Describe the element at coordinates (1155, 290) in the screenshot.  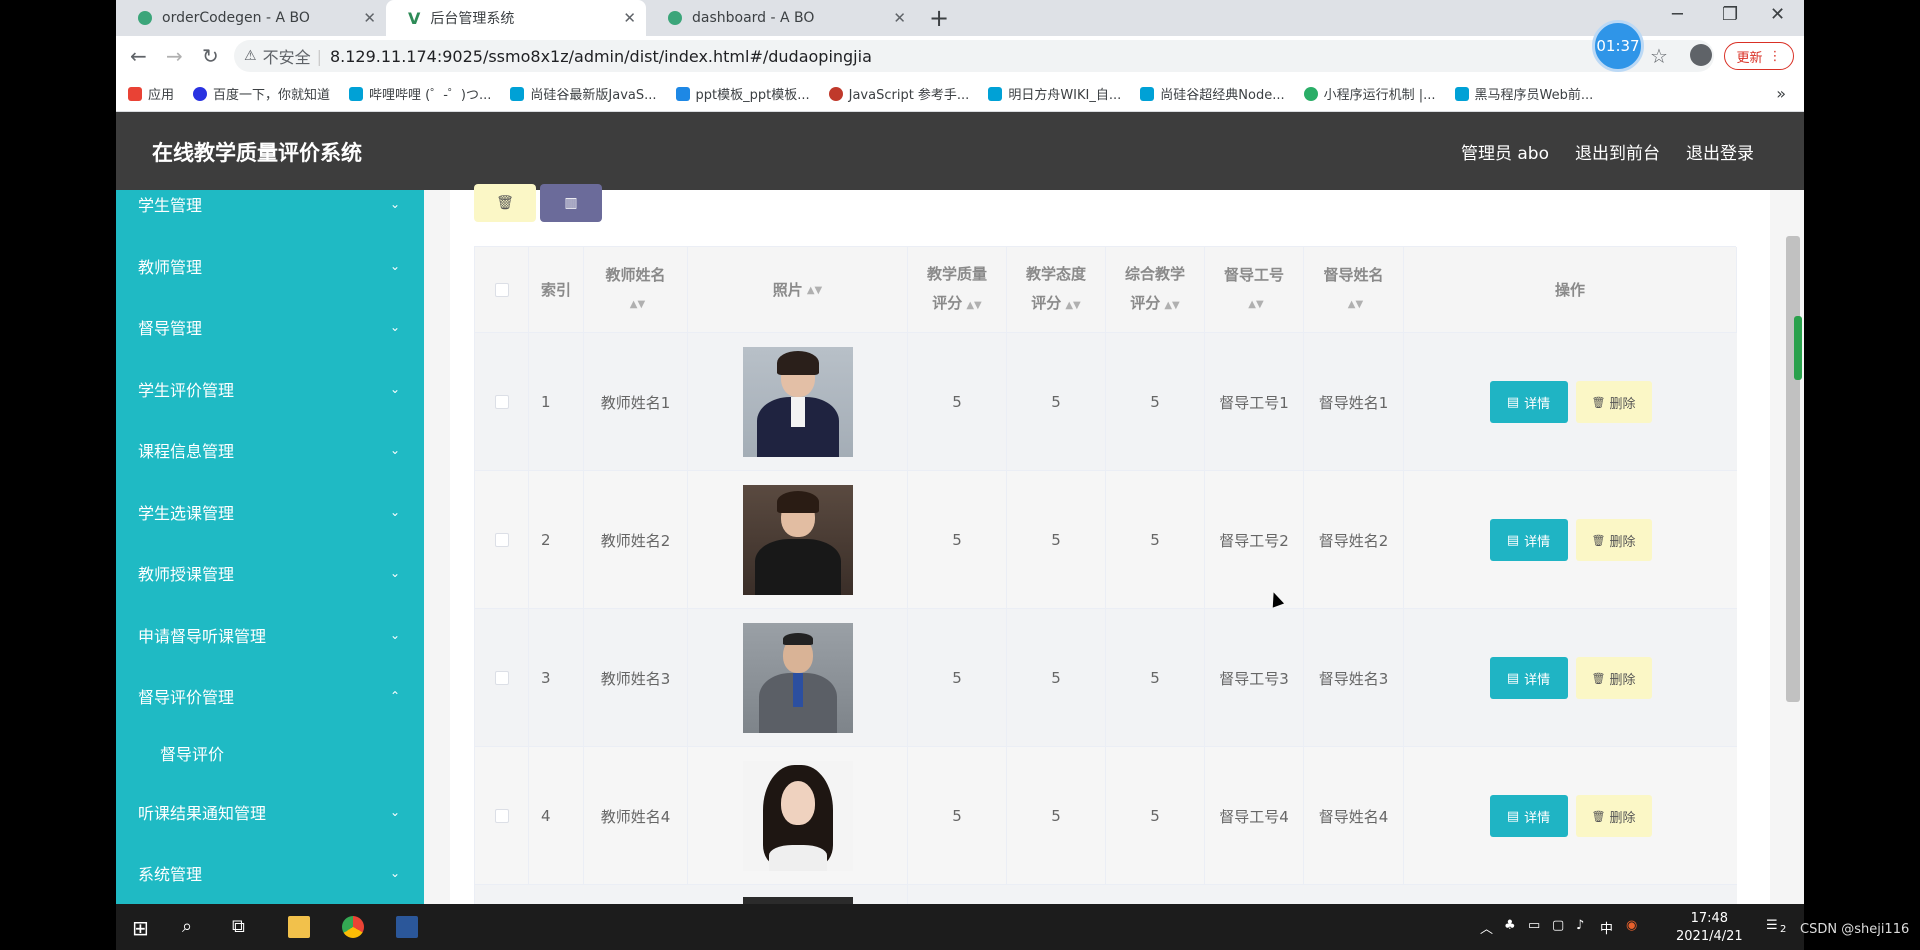
I see `header-overall-score: 综合教学 评分 ▲▼` at that location.